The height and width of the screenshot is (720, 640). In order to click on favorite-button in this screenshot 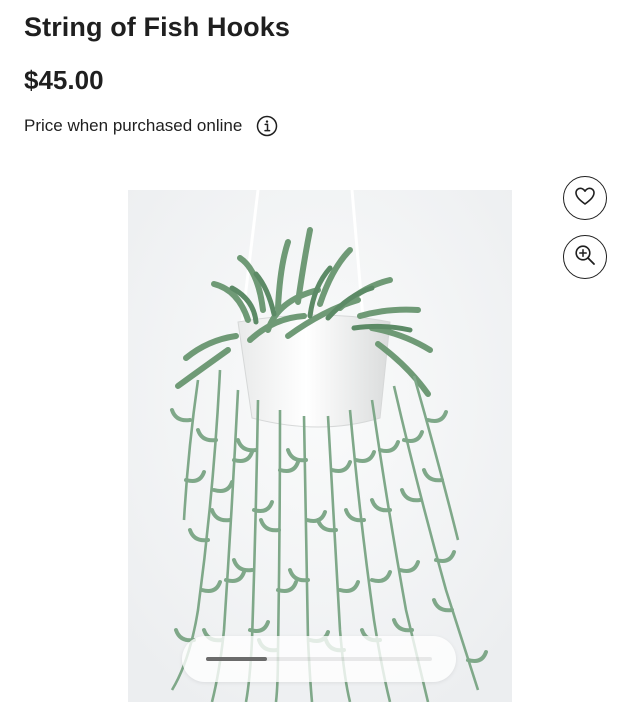, I will do `click(585, 198)`.